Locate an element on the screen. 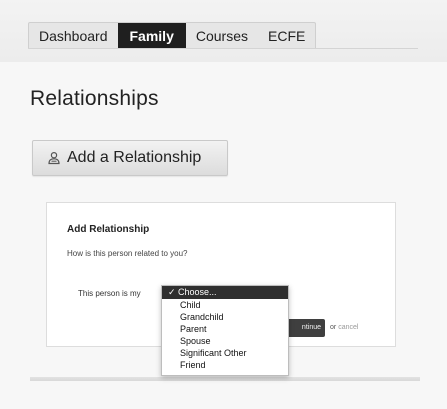  option-child: Child is located at coordinates (225, 305).